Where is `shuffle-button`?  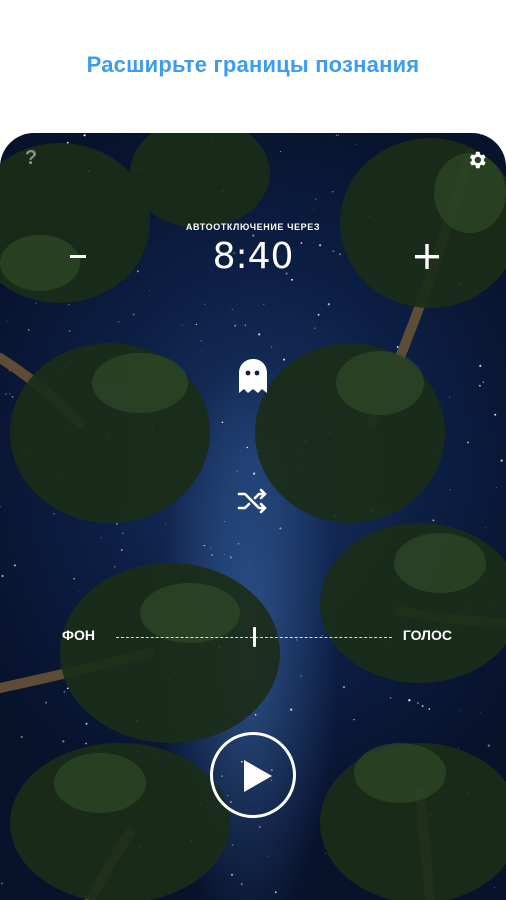 shuffle-button is located at coordinates (253, 501).